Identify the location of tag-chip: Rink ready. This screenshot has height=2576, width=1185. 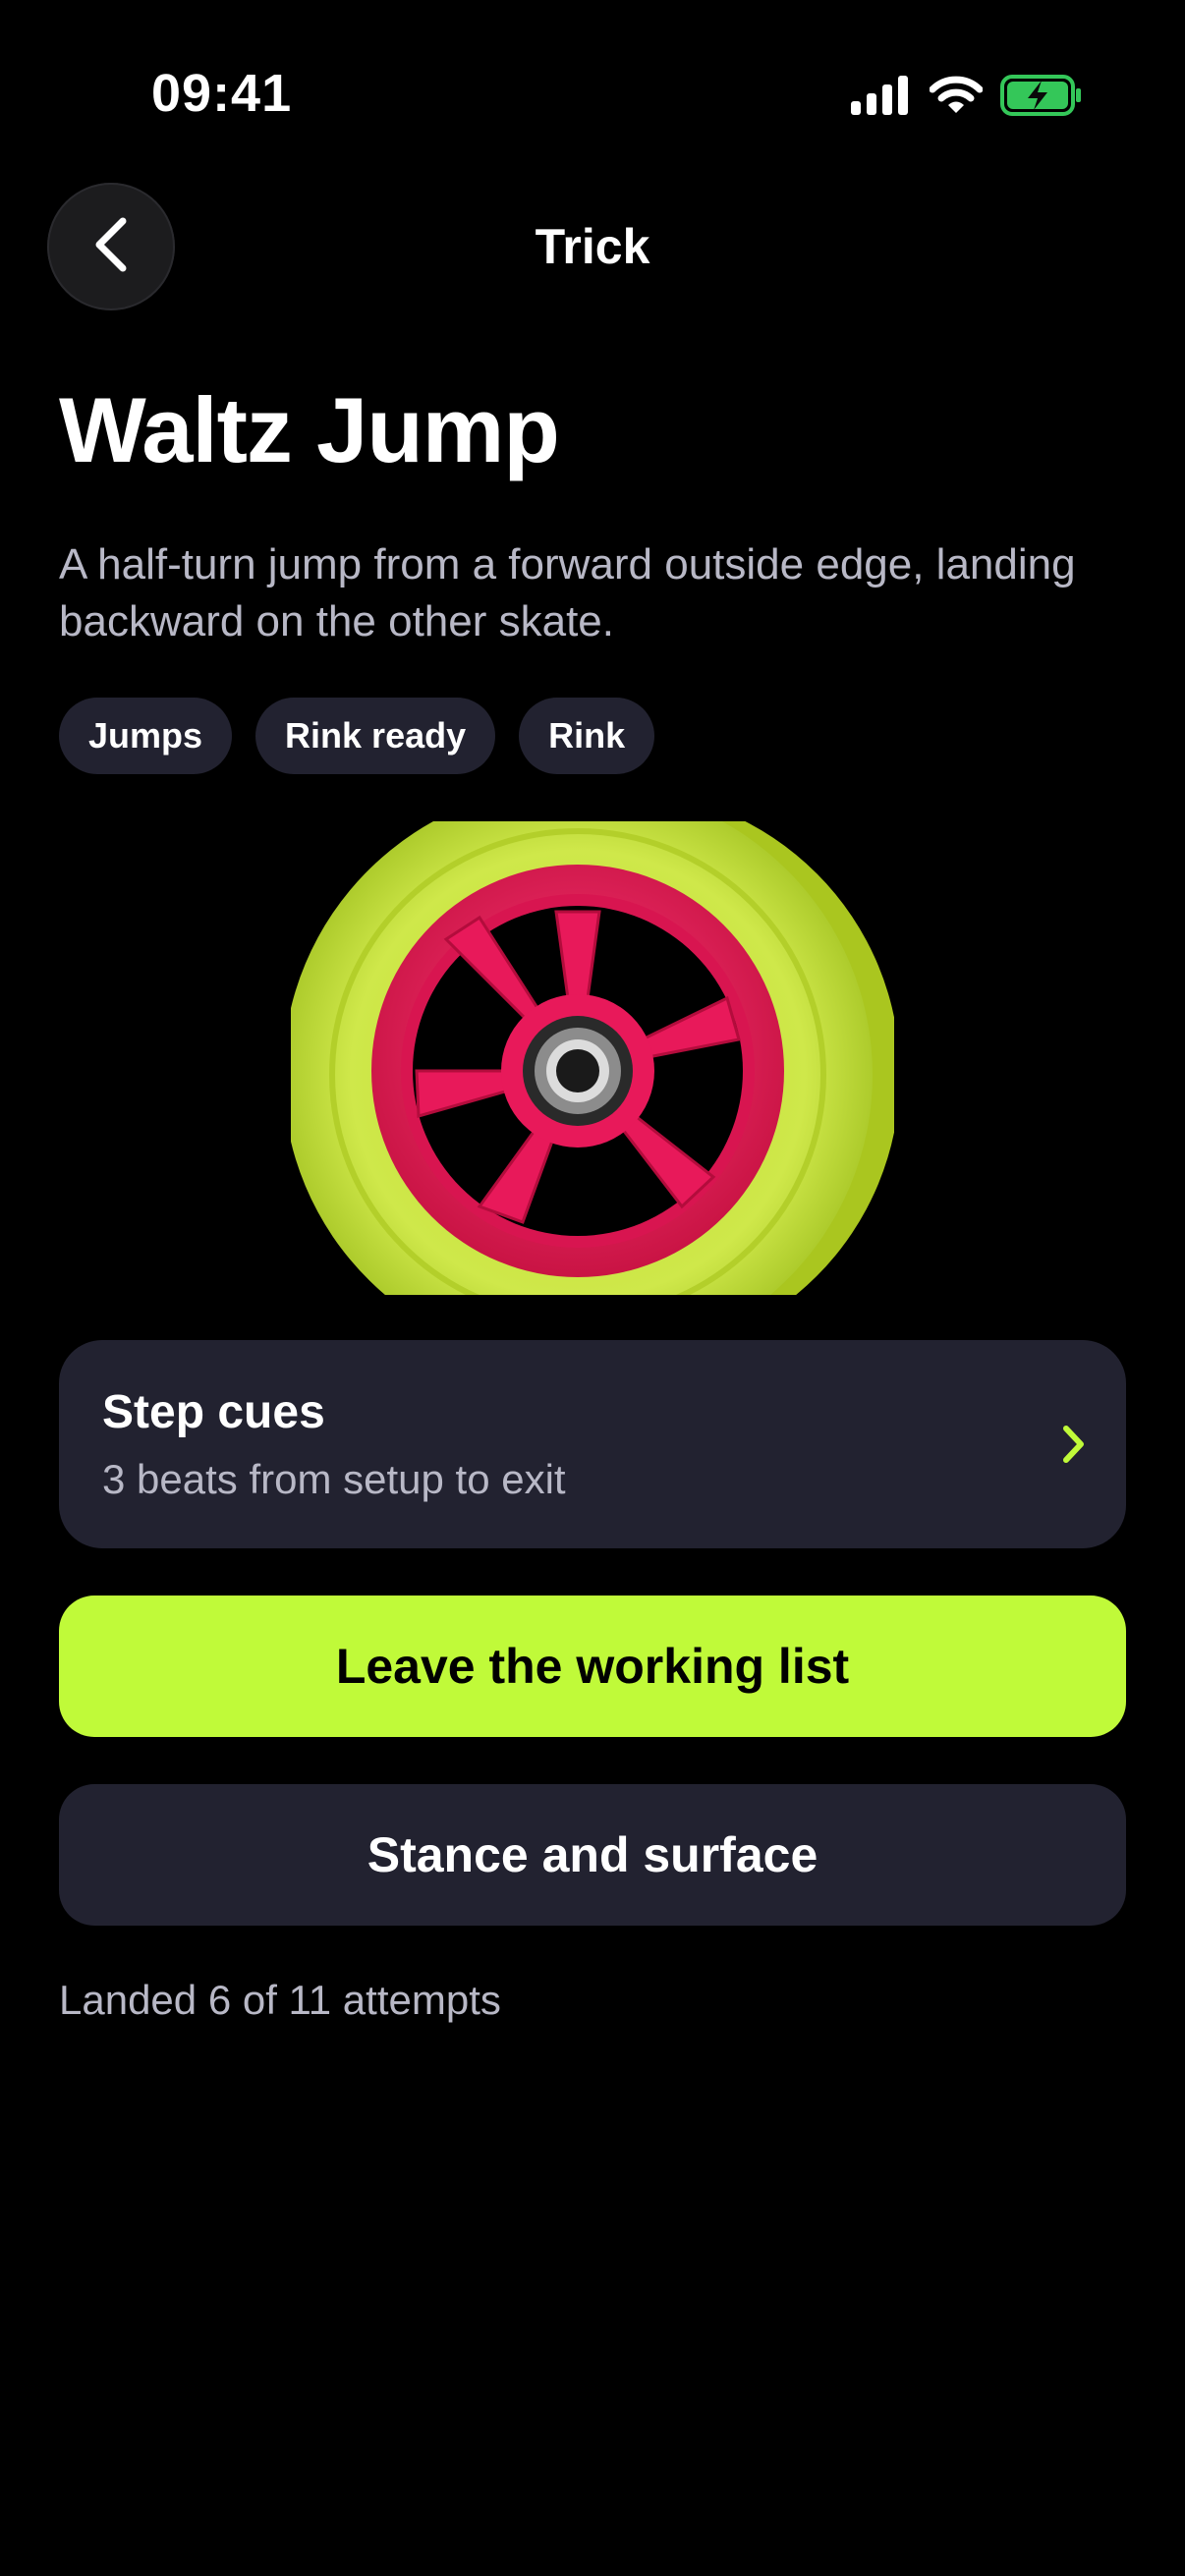
(376, 736).